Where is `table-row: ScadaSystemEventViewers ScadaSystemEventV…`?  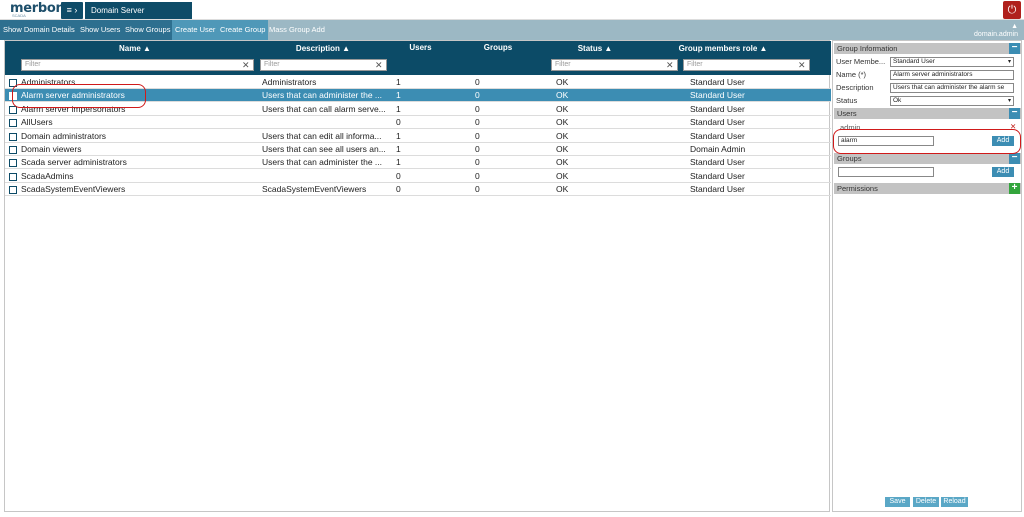 table-row: ScadaSystemEventViewers ScadaSystemEventV… is located at coordinates (418, 190).